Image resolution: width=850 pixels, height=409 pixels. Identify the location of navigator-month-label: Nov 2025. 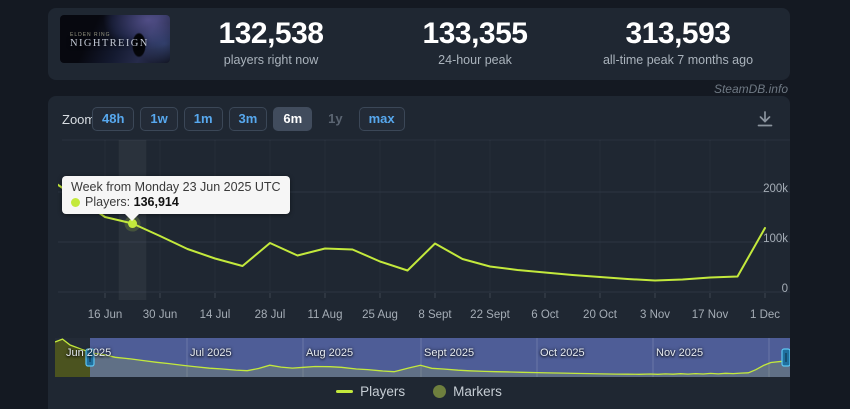
(680, 353).